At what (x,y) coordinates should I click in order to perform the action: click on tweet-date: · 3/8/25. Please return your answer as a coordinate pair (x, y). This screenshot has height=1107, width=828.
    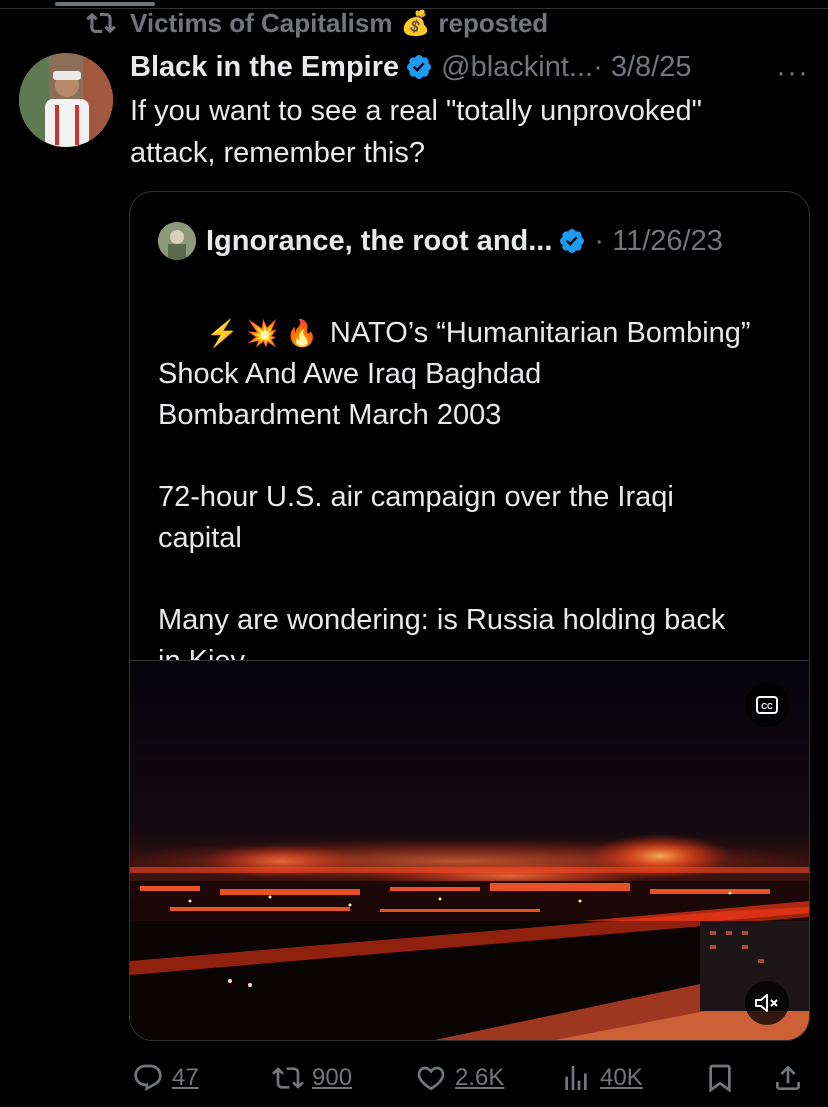
    Looking at the image, I should click on (642, 67).